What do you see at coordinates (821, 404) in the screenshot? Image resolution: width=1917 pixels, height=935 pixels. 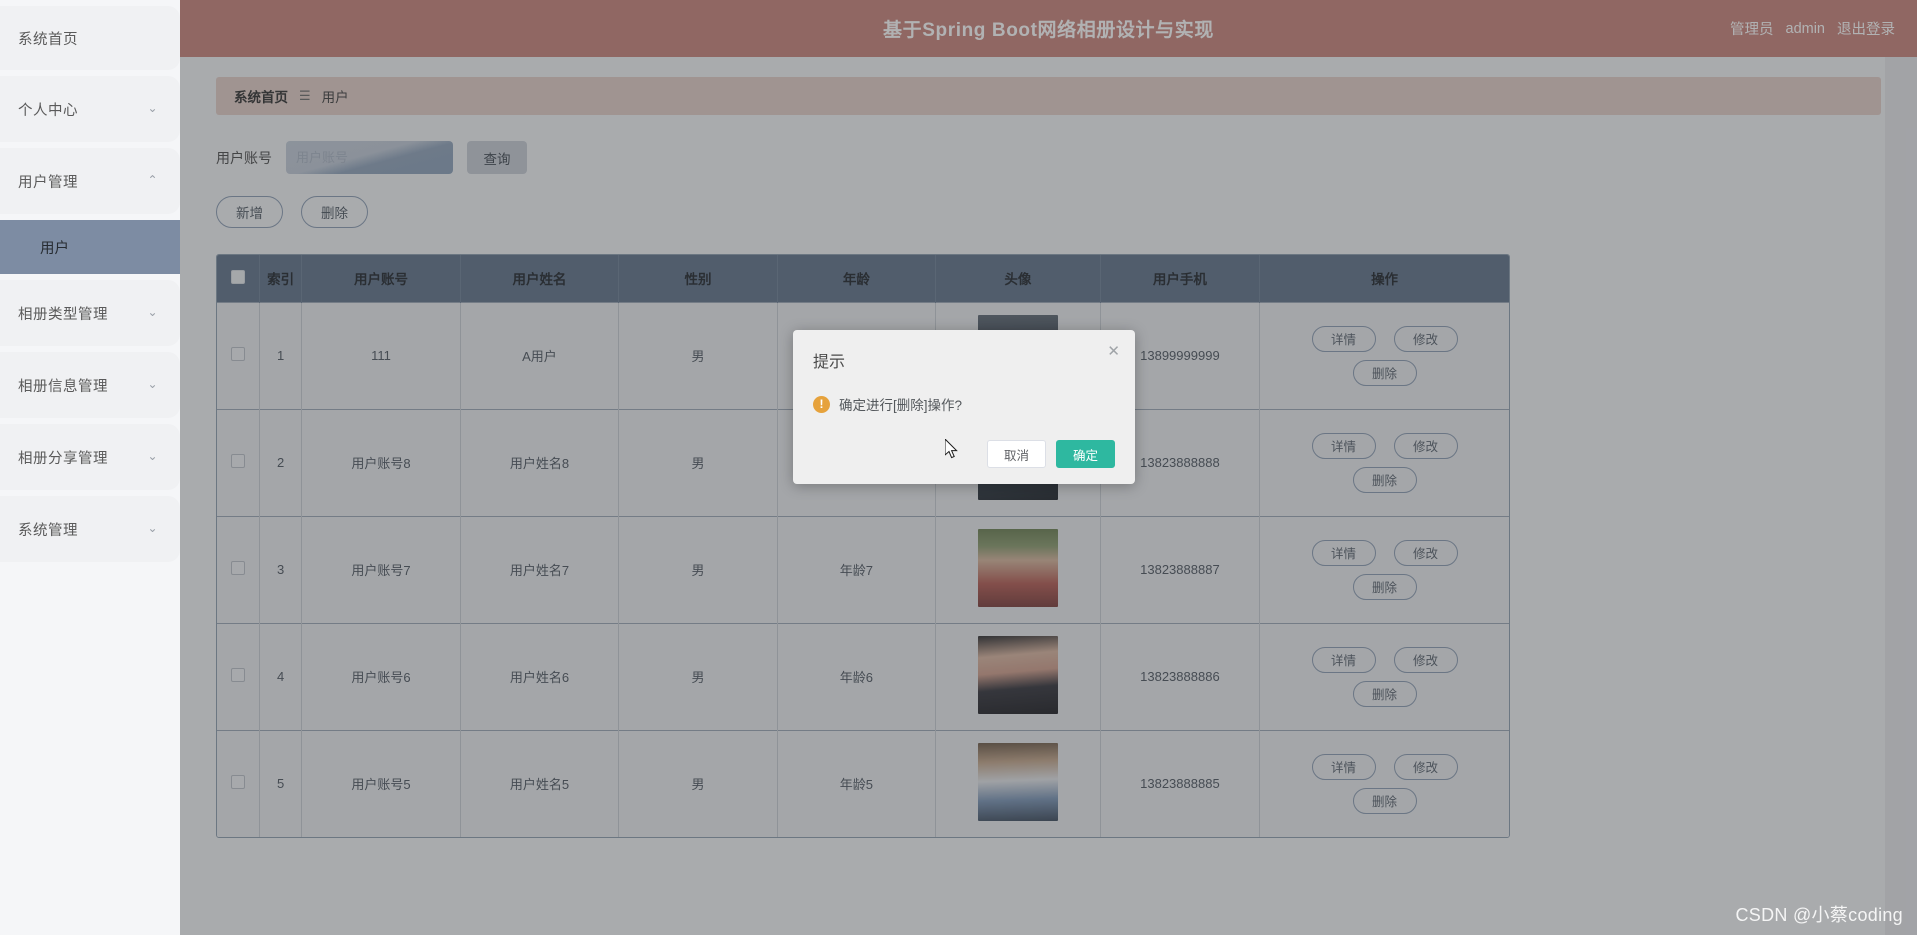 I see `warning-icon: !` at bounding box center [821, 404].